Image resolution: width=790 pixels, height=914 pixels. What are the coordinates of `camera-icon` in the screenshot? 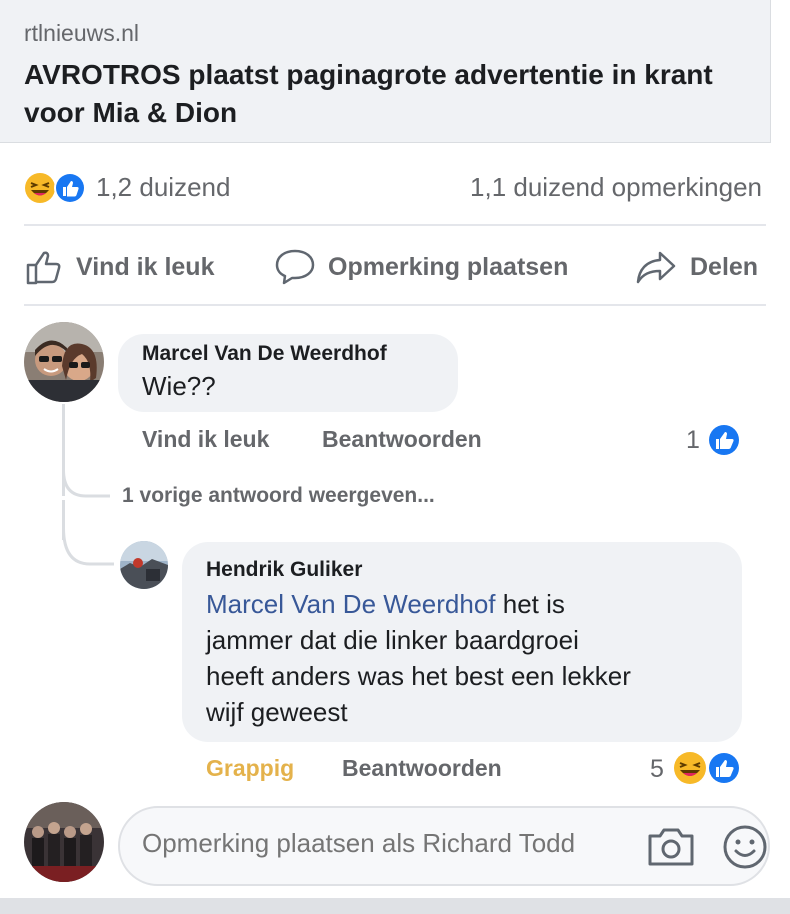 It's located at (671, 846).